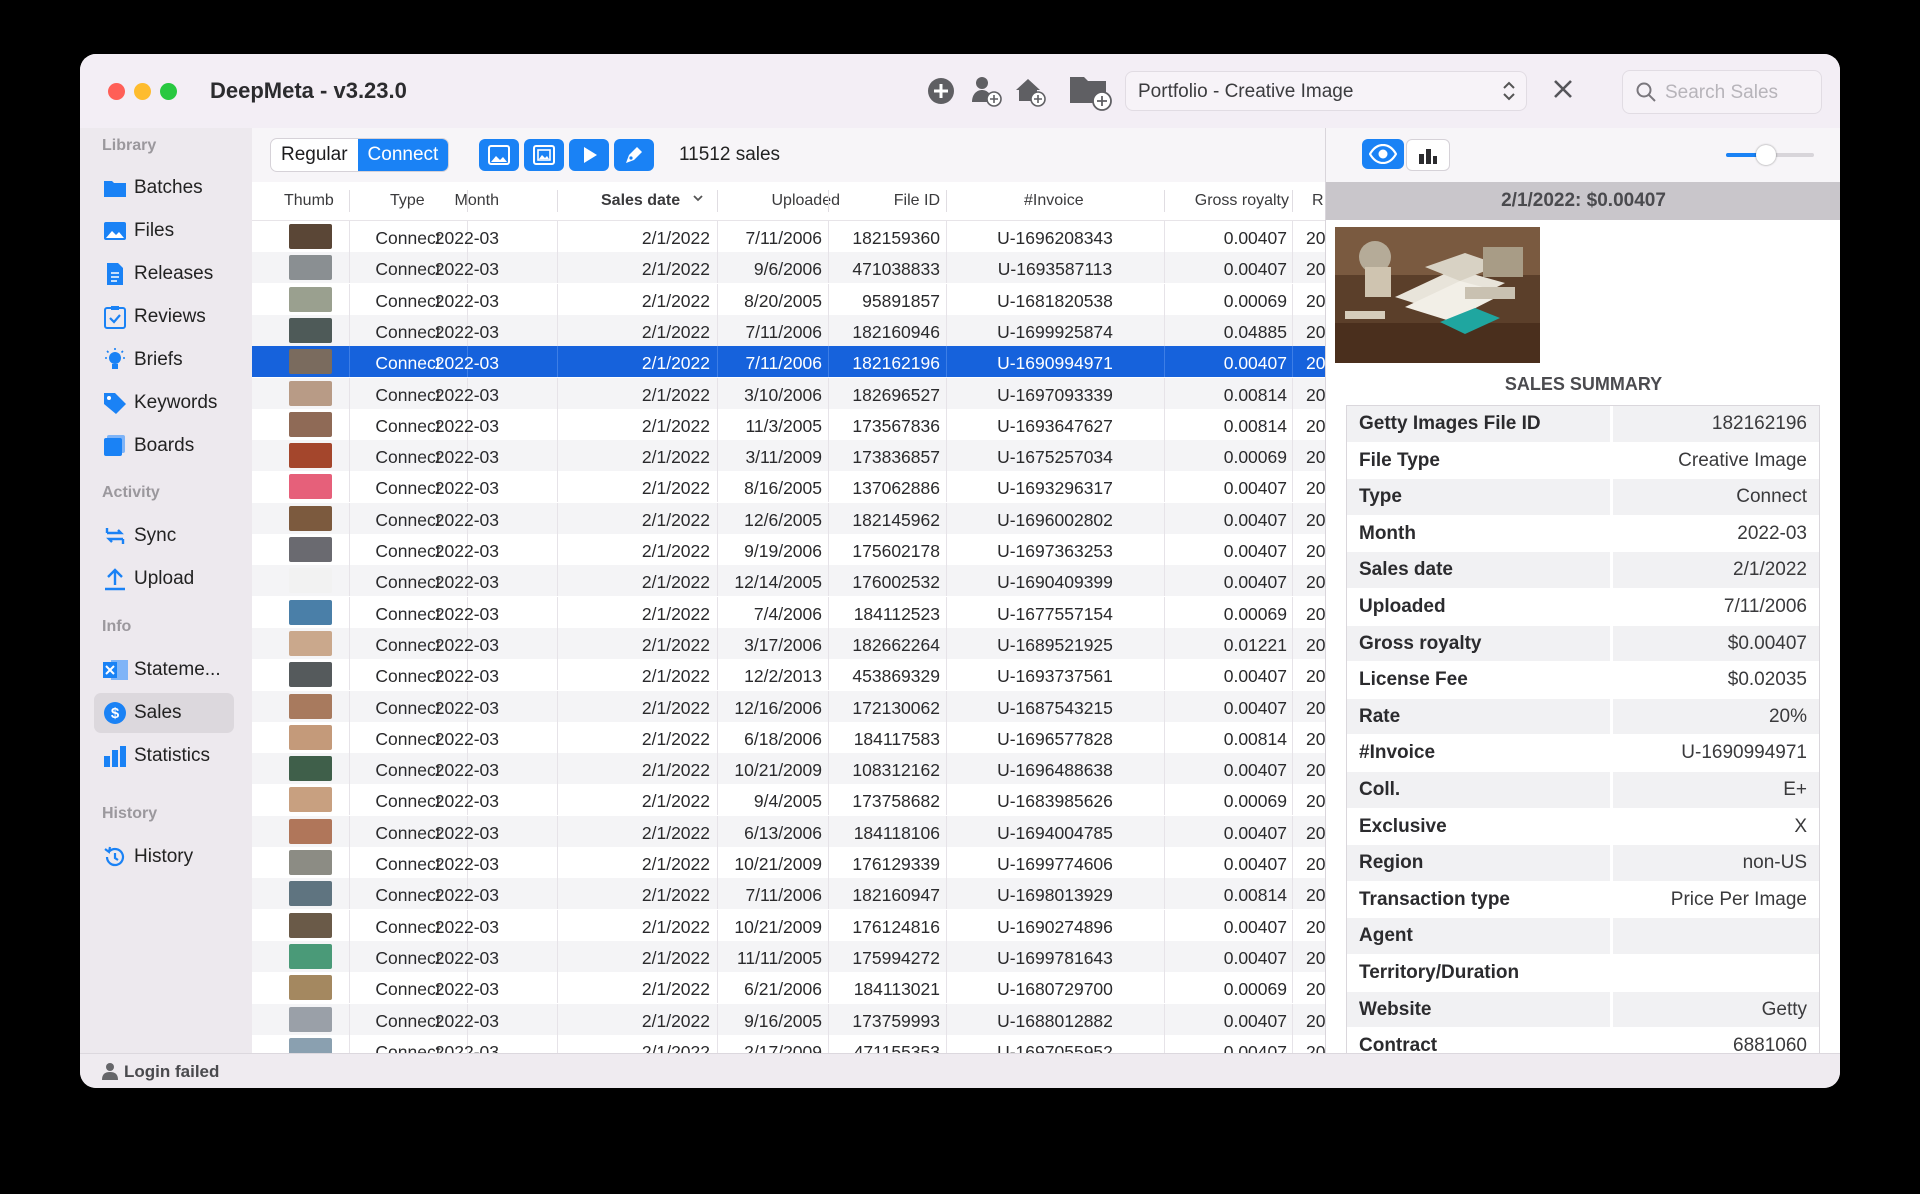 The height and width of the screenshot is (1194, 1920). What do you see at coordinates (407, 201) in the screenshot?
I see `column-header-type: Type` at bounding box center [407, 201].